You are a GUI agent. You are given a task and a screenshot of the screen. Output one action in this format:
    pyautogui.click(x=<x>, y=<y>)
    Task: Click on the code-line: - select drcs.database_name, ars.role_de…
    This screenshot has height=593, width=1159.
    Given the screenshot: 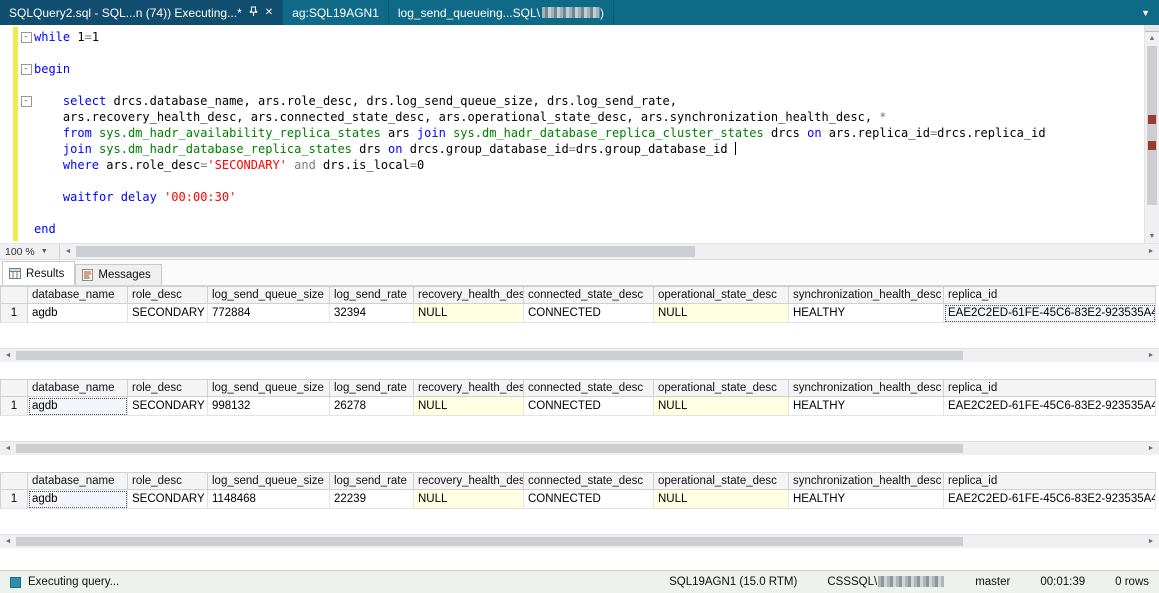 What is the action you would take?
    pyautogui.click(x=581, y=101)
    